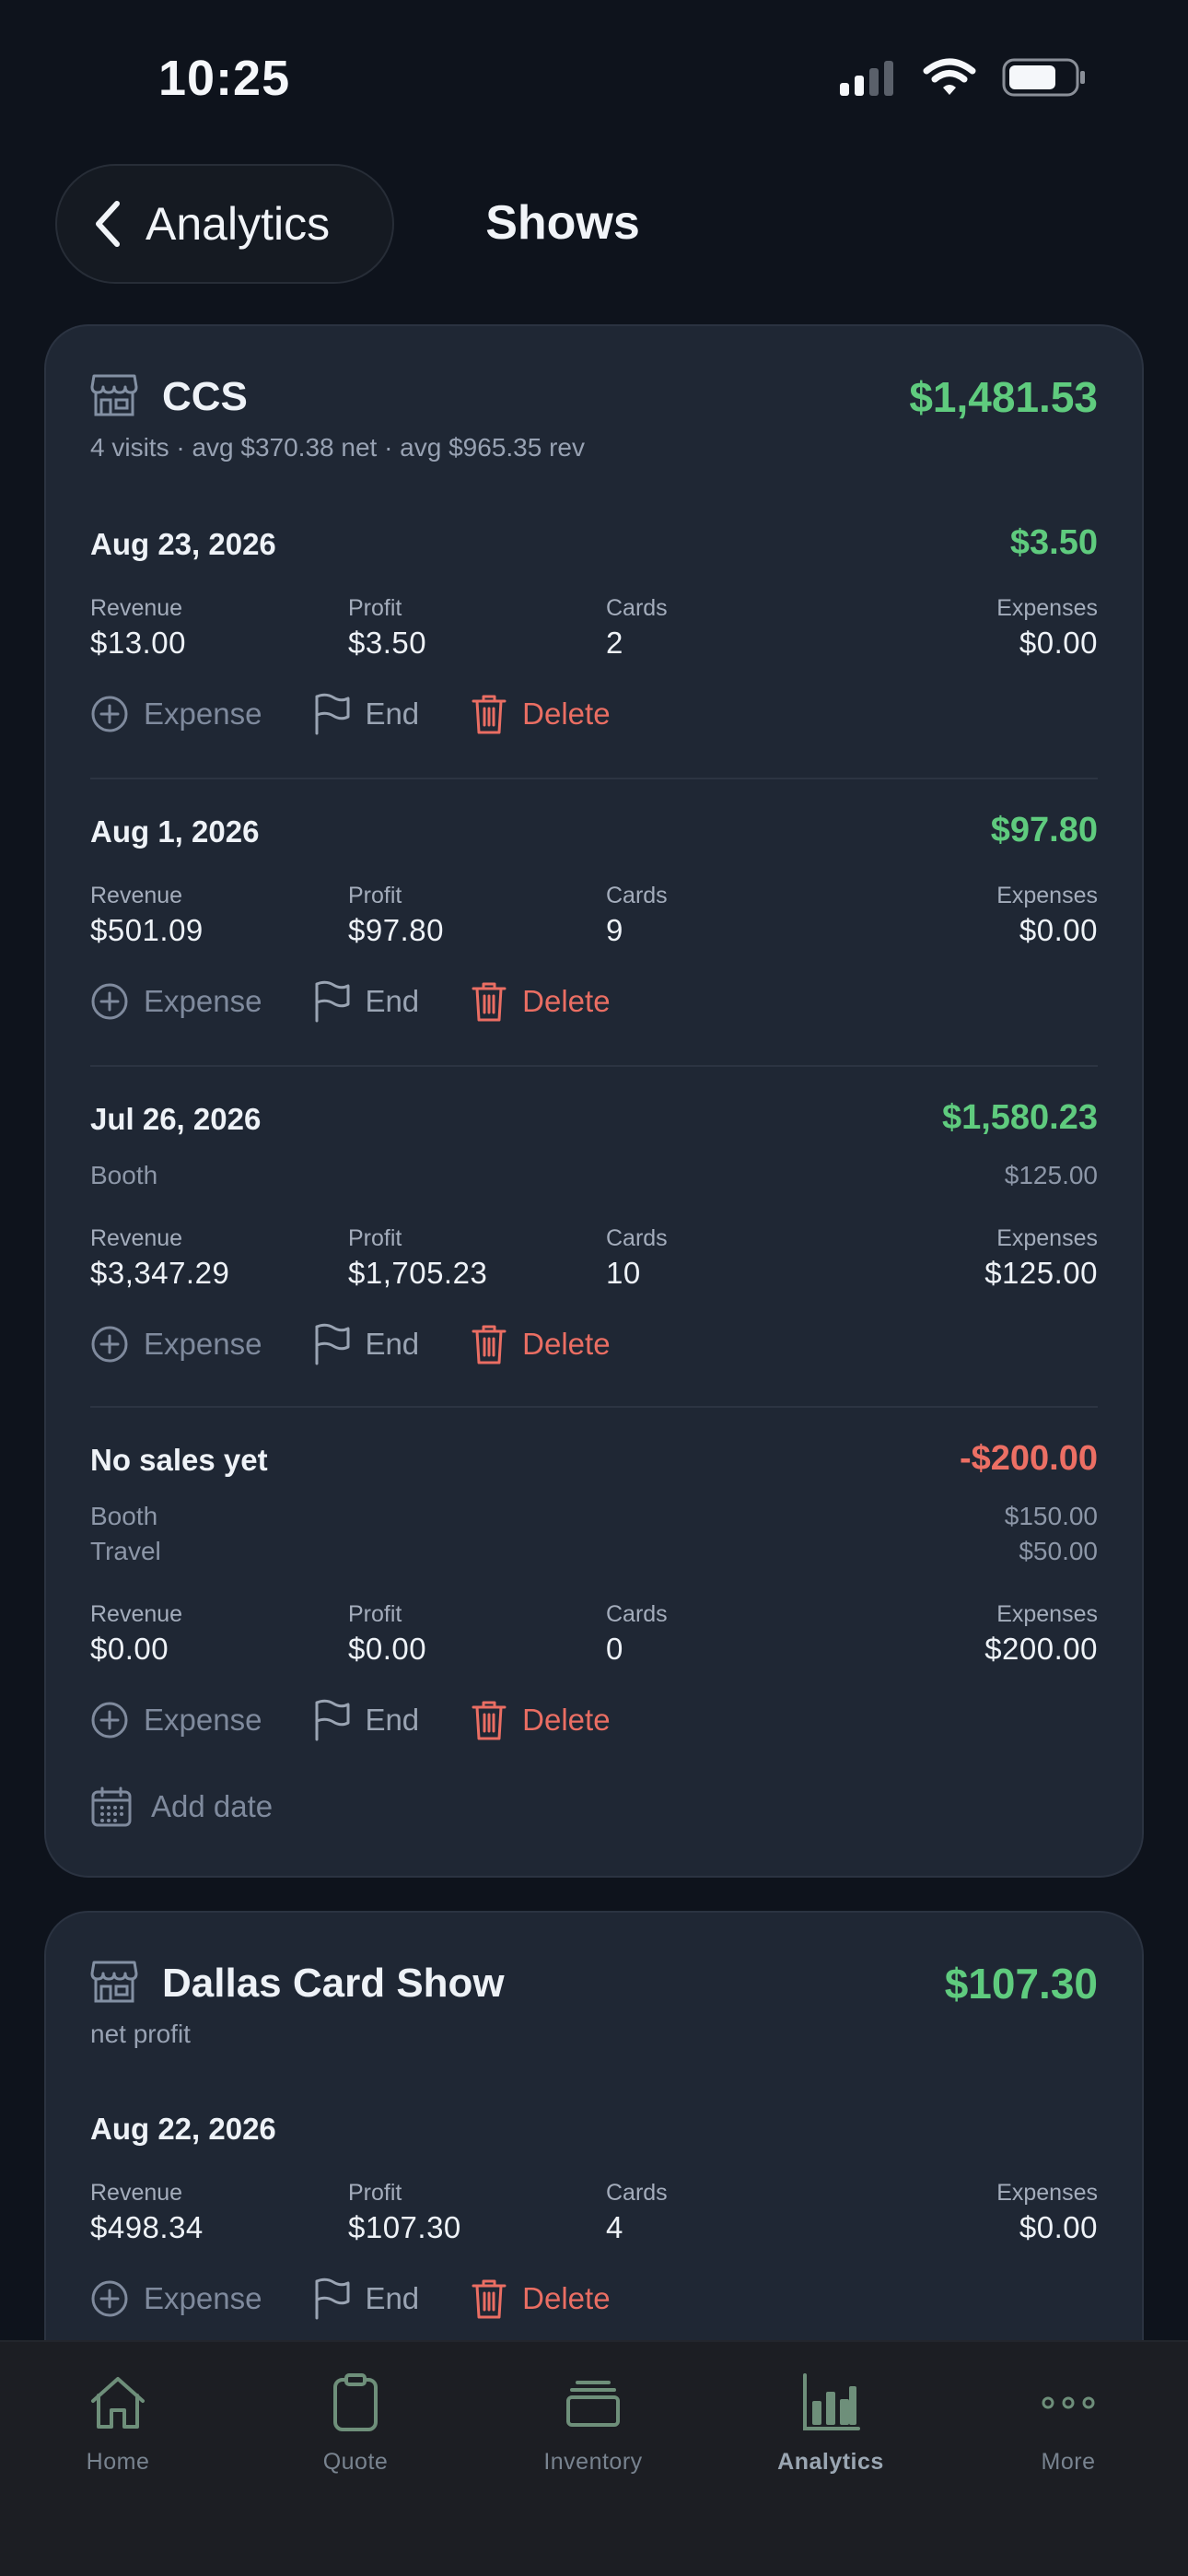  What do you see at coordinates (1021, 1984) in the screenshot?
I see `show-total: $107.30` at bounding box center [1021, 1984].